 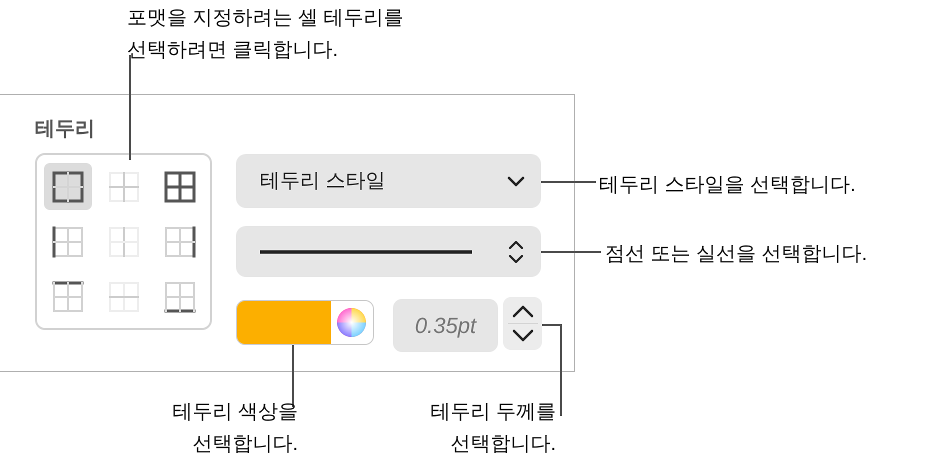 I want to click on callout-text: 테두리 두께를 선택합니다., so click(x=493, y=428).